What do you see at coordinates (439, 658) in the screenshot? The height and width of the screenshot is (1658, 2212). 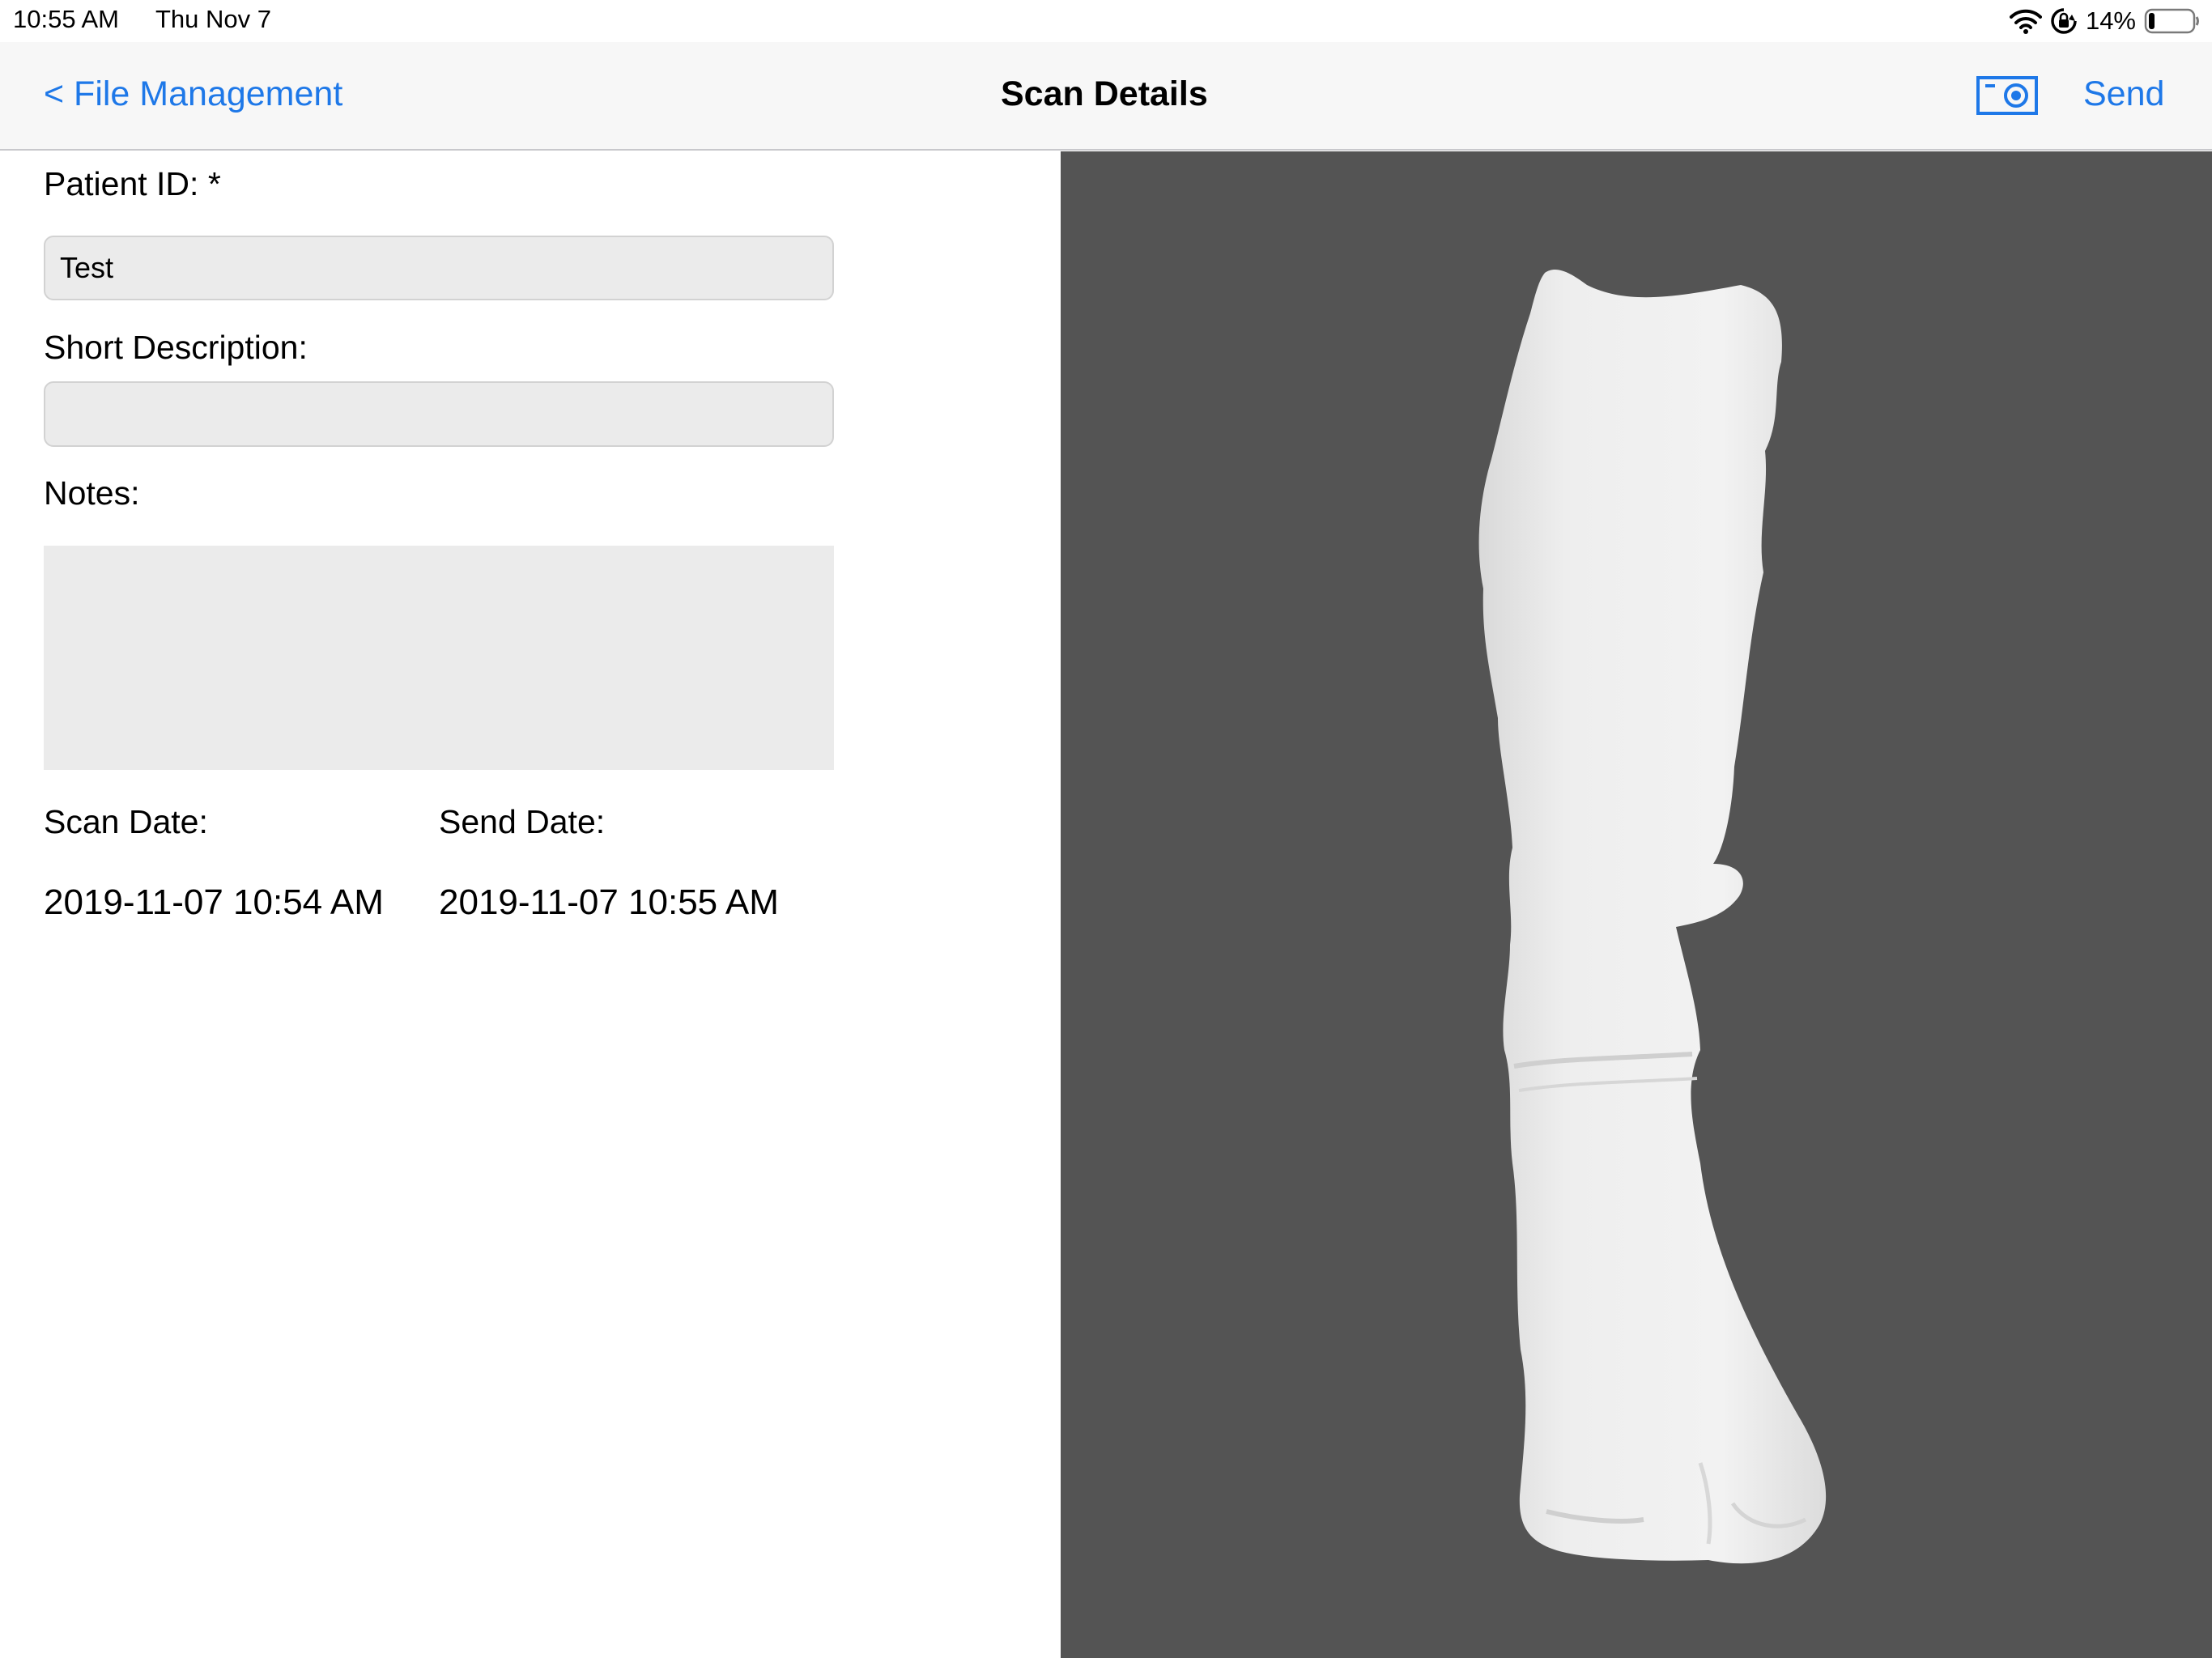 I see `notes-field` at bounding box center [439, 658].